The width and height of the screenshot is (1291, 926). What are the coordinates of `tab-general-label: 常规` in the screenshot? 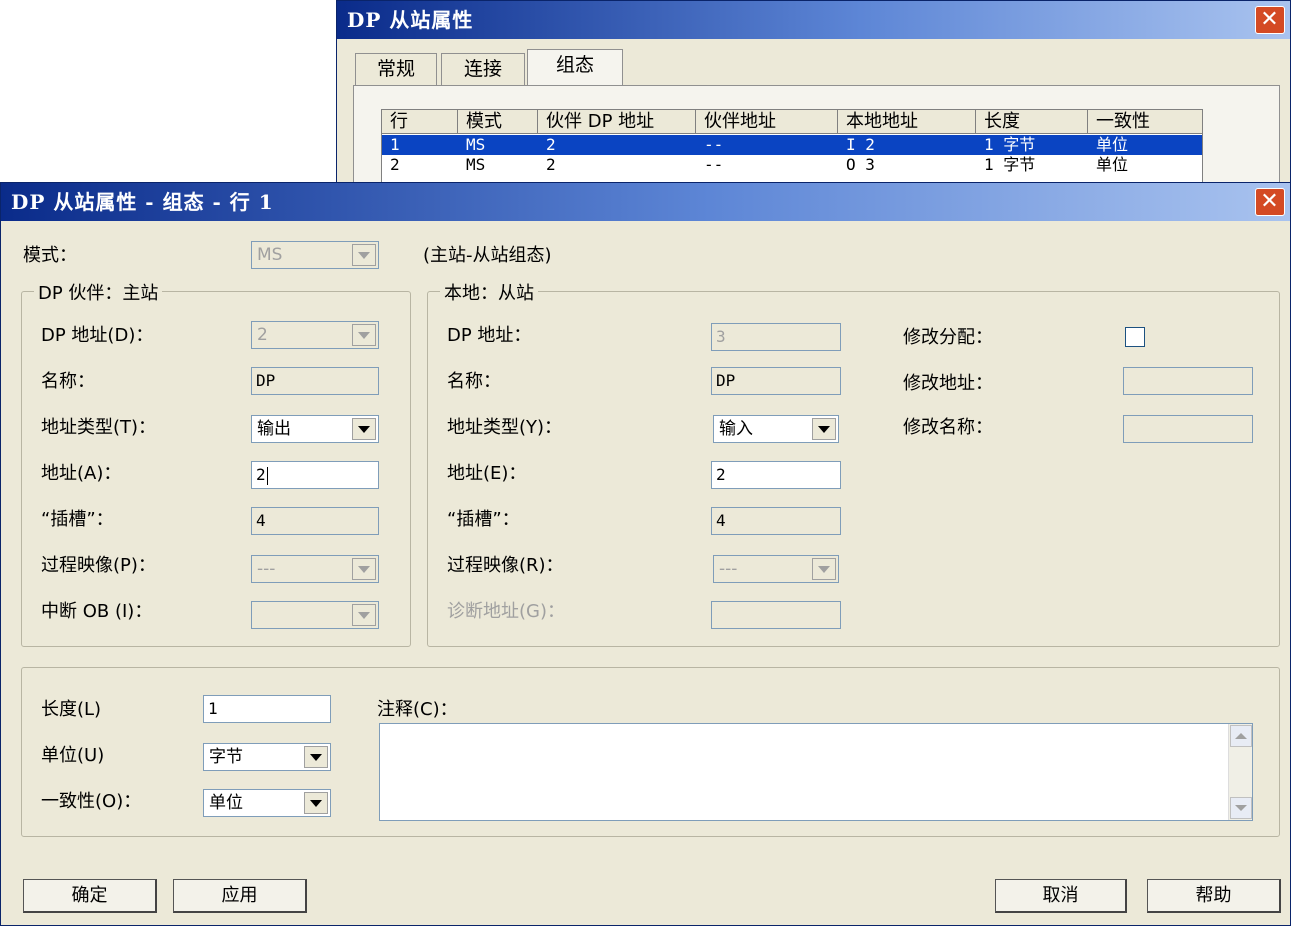 It's located at (395, 69).